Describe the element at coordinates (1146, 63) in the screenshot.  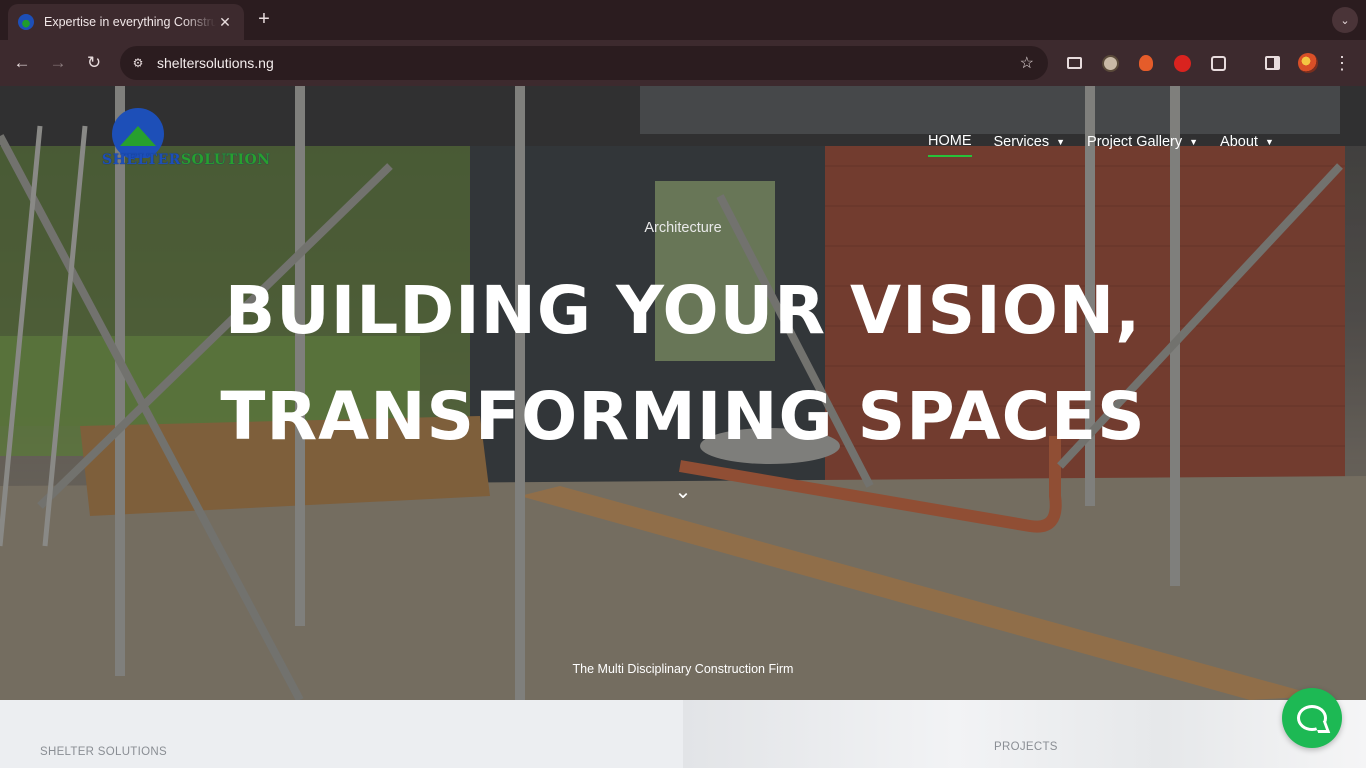
I see `extension-fire-icon` at that location.